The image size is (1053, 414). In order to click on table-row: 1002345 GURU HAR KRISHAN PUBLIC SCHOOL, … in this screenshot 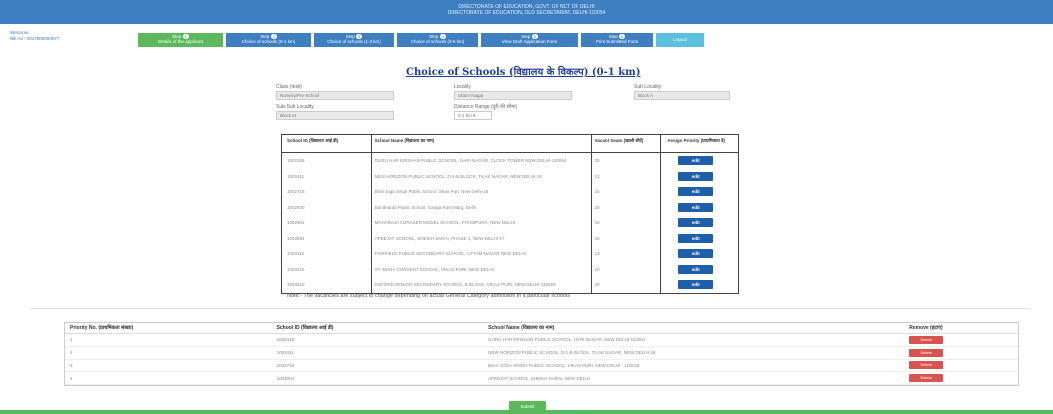, I will do `click(510, 161)`.